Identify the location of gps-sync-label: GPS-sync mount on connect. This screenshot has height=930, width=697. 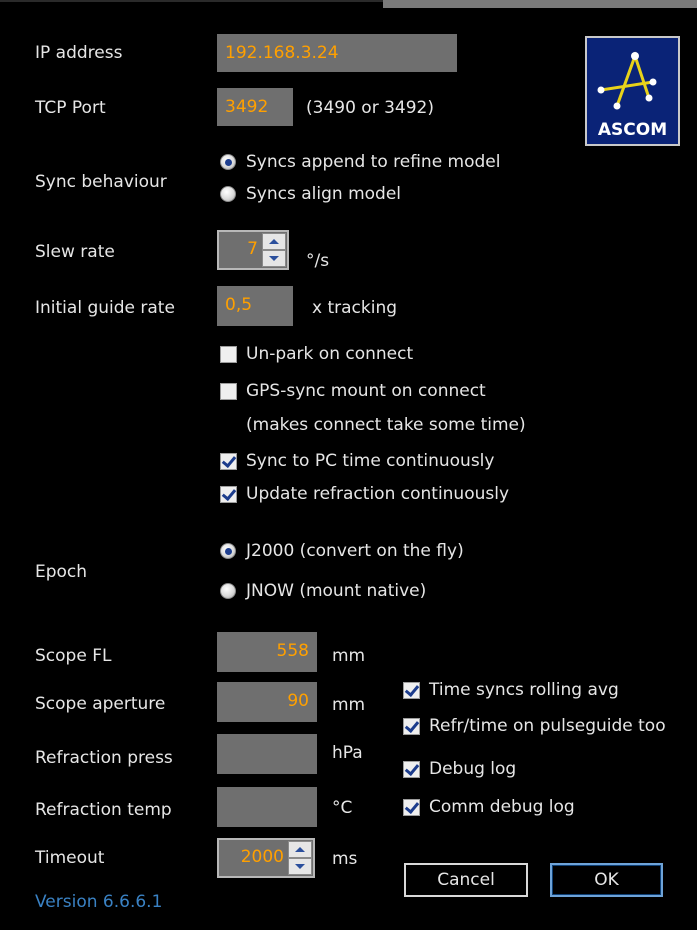
(366, 391).